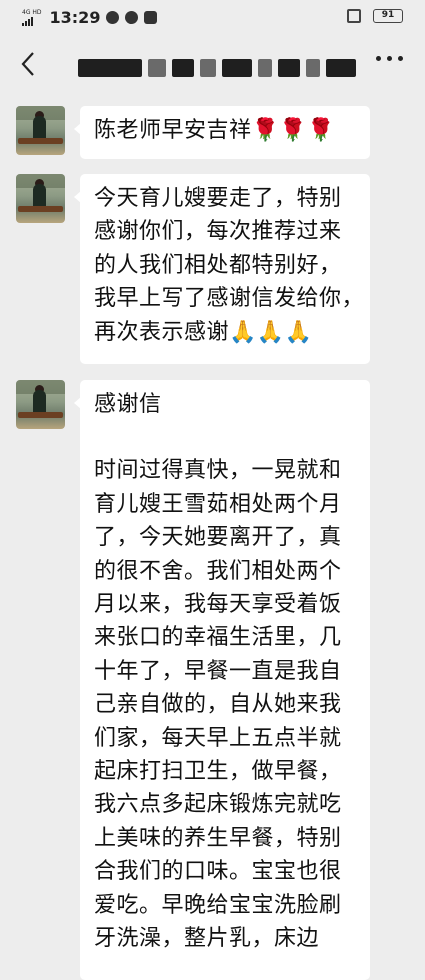 The height and width of the screenshot is (980, 425). I want to click on network-label: 4G HD, so click(32, 12).